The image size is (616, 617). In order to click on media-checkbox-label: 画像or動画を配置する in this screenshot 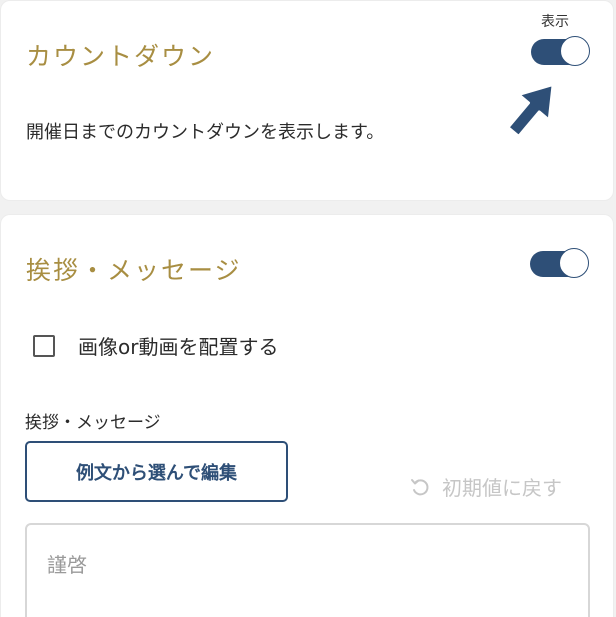, I will do `click(178, 347)`.